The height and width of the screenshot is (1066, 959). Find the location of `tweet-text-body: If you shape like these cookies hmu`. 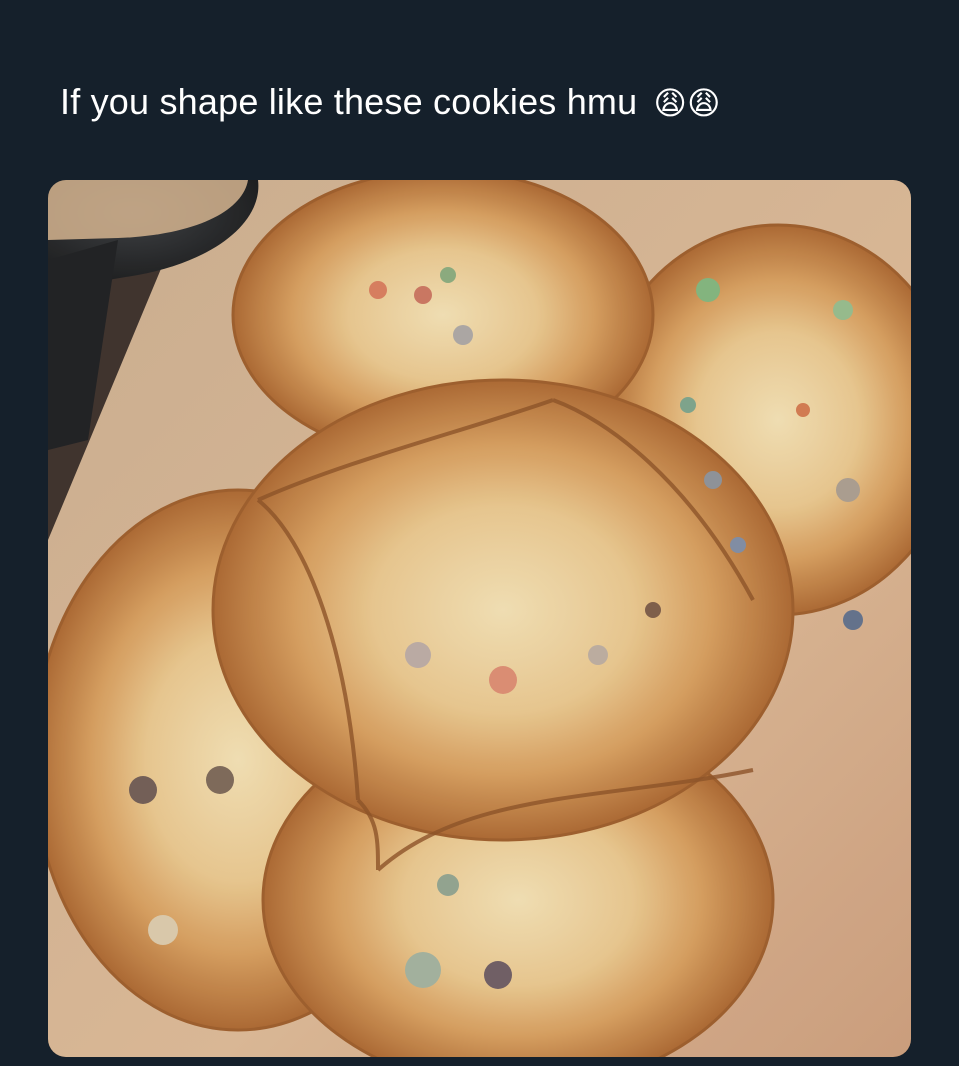

tweet-text-body: If you shape like these cookies hmu is located at coordinates (349, 101).